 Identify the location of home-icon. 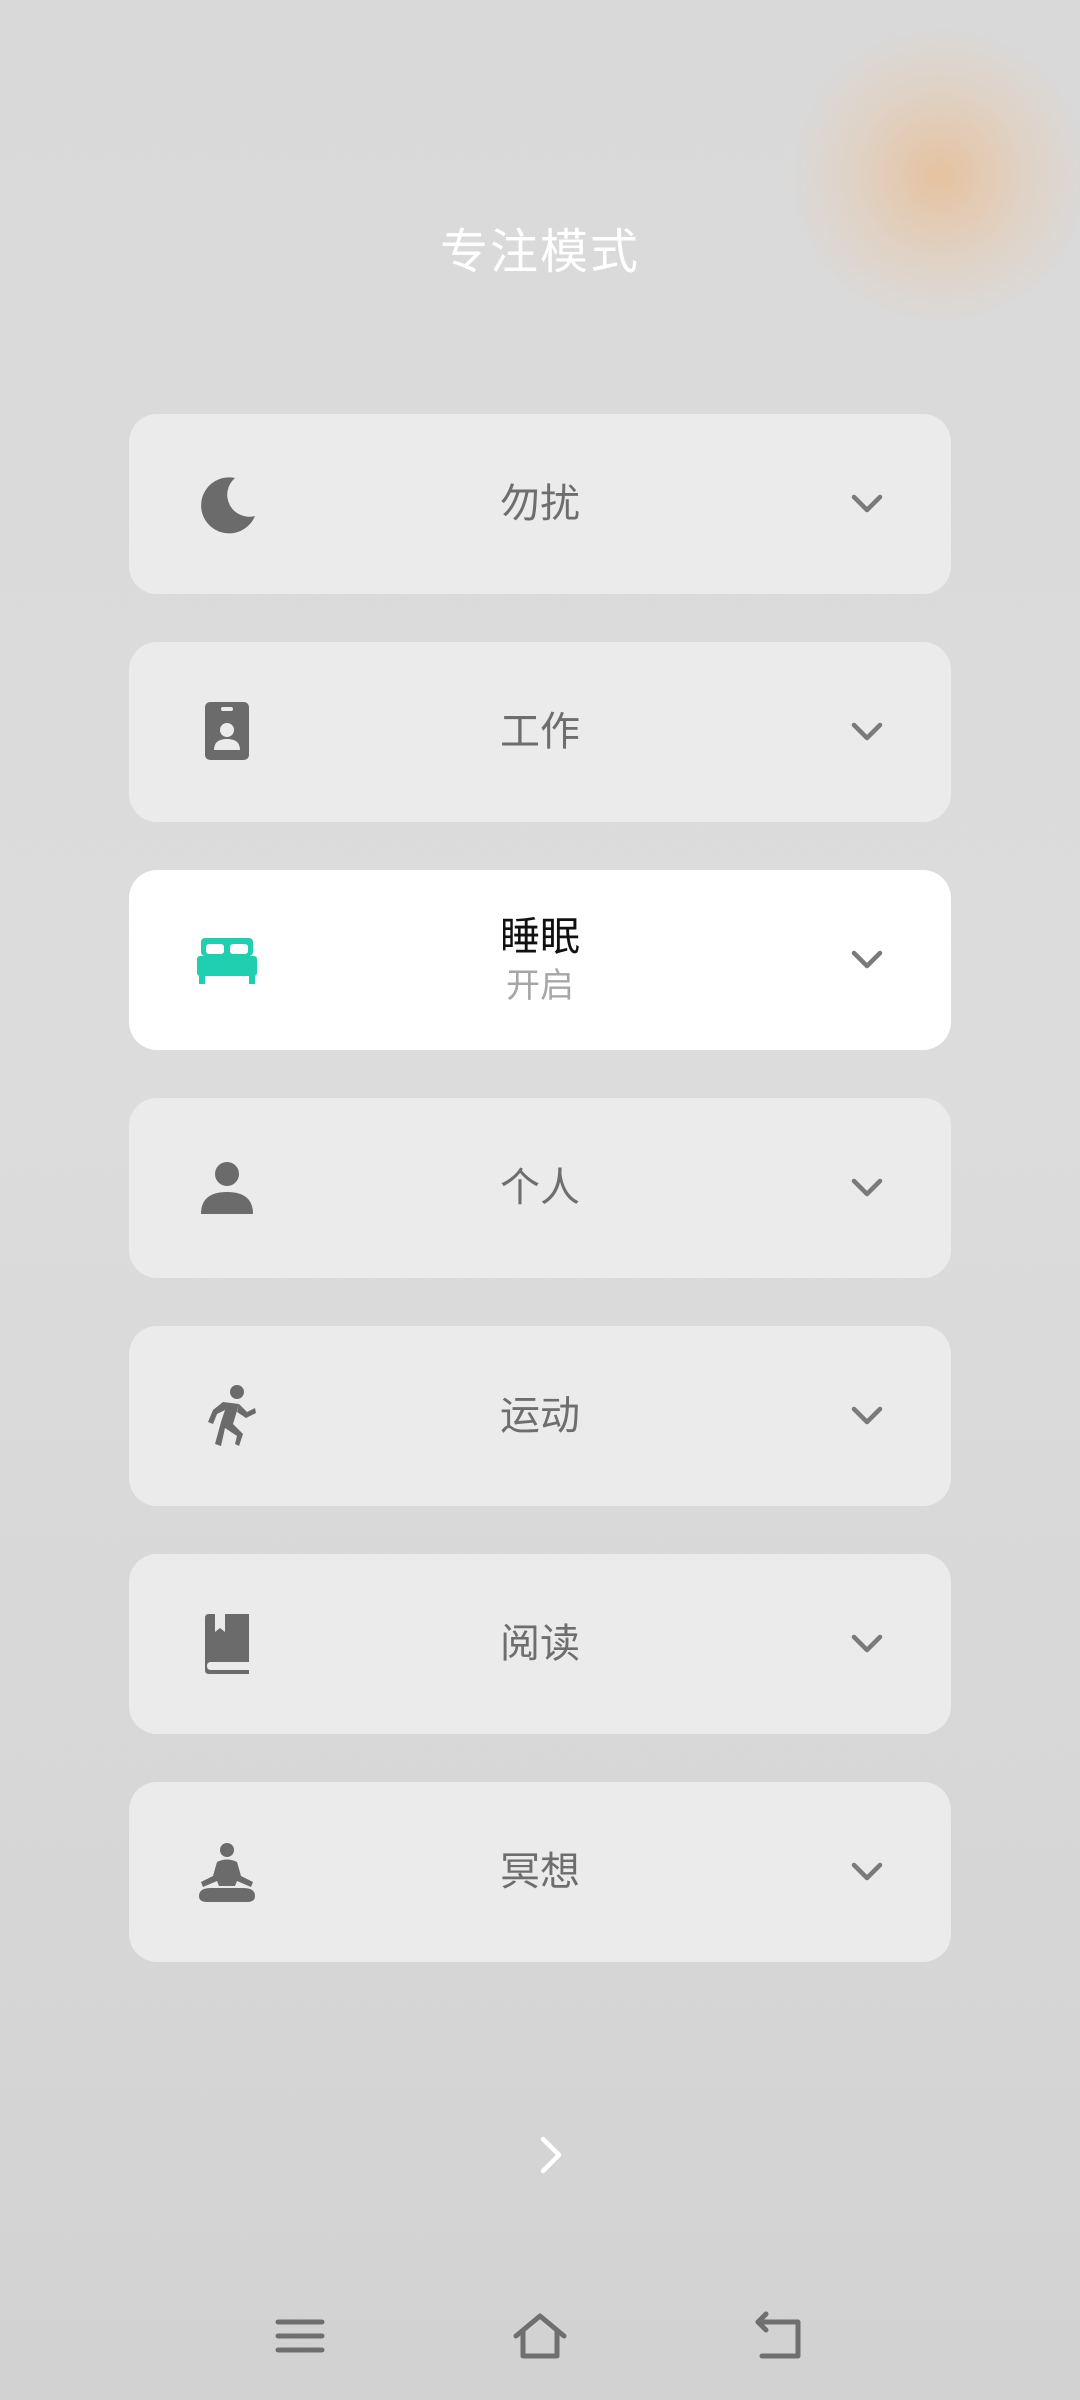
(540, 2336).